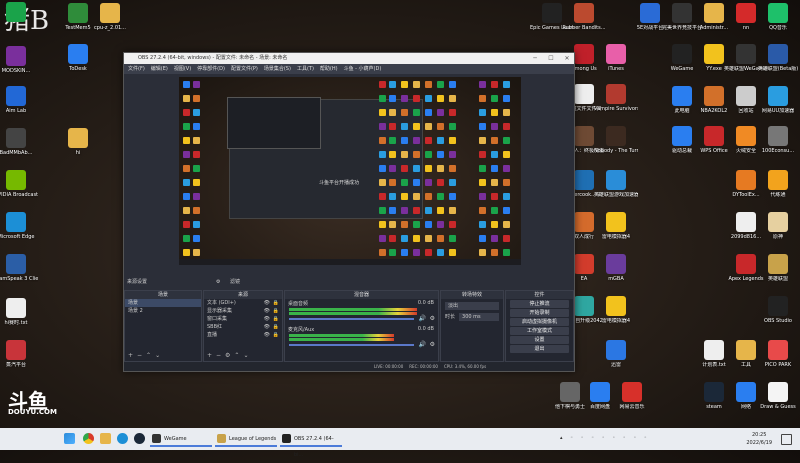 Image resolution: width=800 pixels, height=463 pixels. What do you see at coordinates (105, 438) in the screenshot?
I see `explorer-icon` at bounding box center [105, 438].